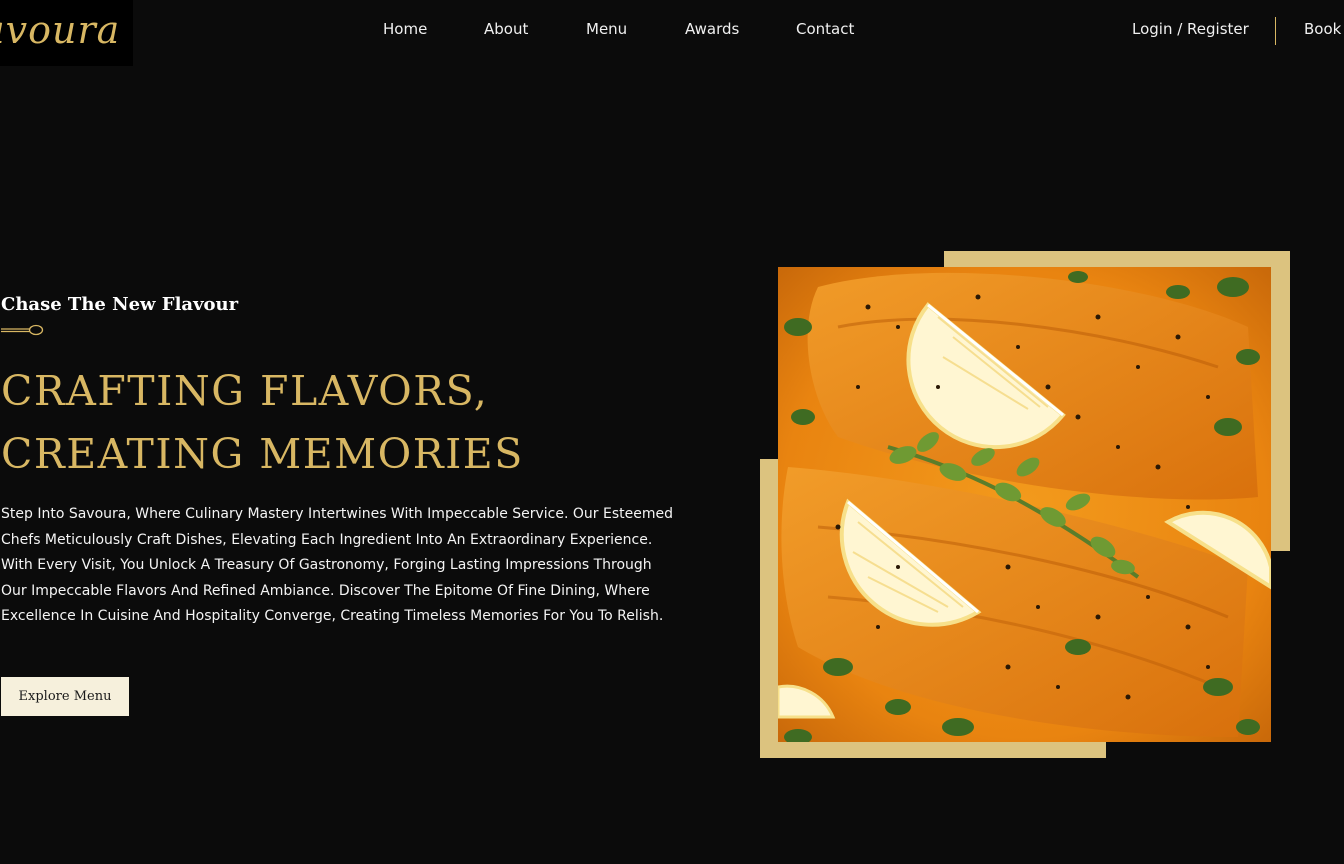 The image size is (1344, 864). I want to click on logo: avoura, so click(66, 33).